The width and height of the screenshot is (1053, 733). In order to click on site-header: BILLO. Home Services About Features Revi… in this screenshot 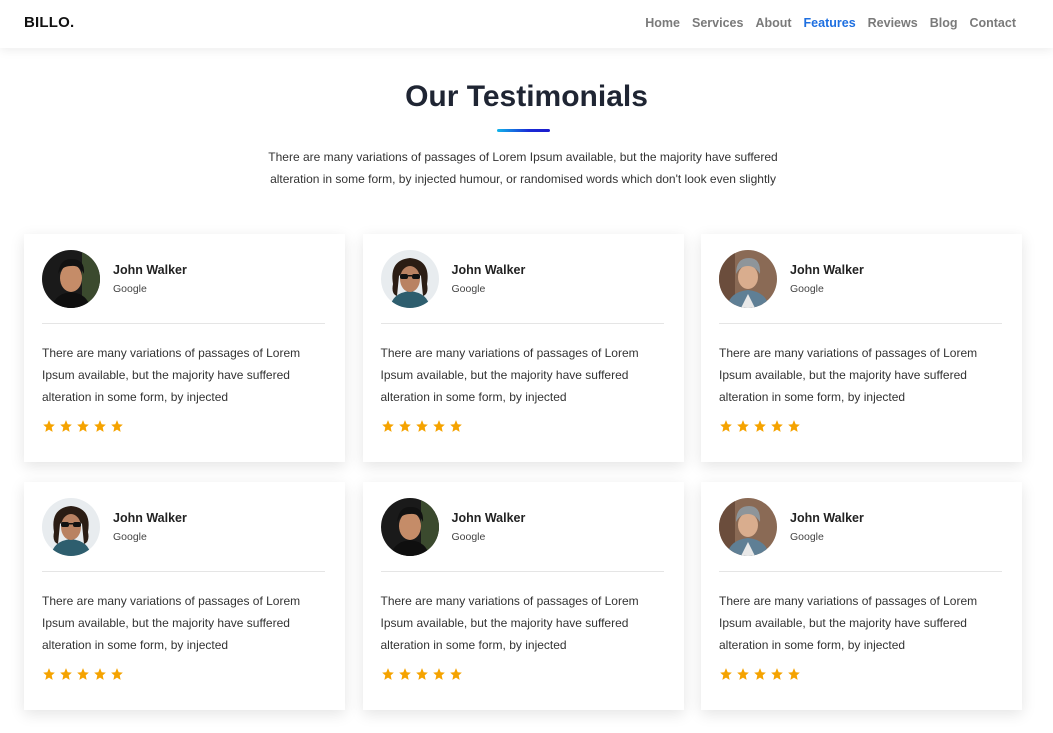, I will do `click(526, 24)`.